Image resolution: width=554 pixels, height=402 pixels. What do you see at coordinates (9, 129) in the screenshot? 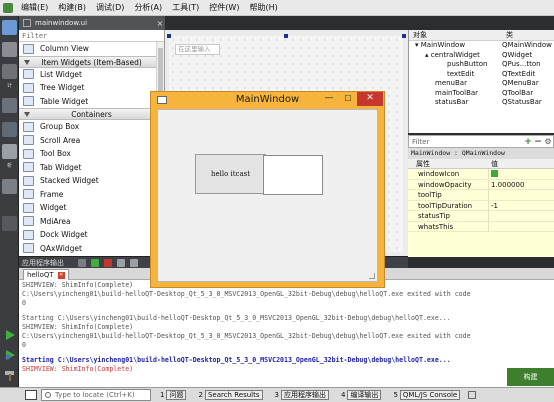
I see `projects-mode-icon` at bounding box center [9, 129].